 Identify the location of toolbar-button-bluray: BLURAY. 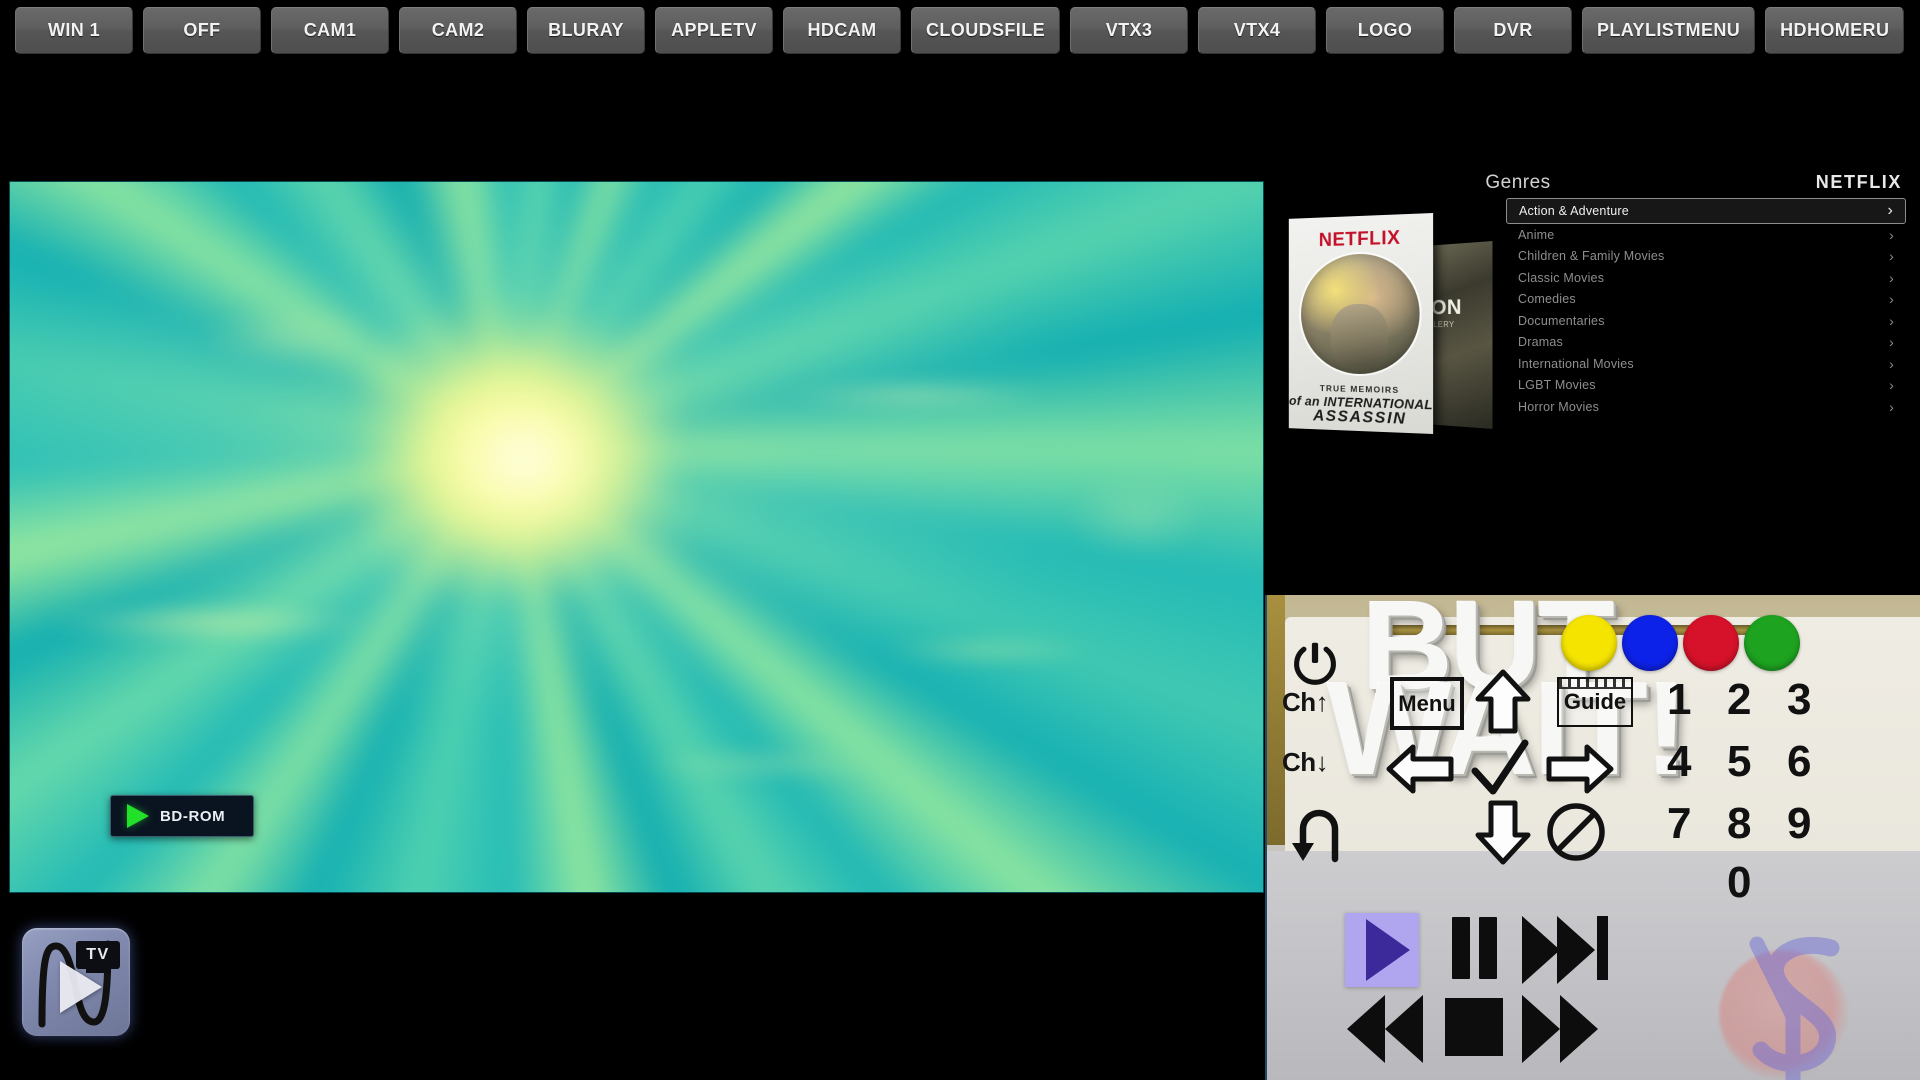
(586, 30).